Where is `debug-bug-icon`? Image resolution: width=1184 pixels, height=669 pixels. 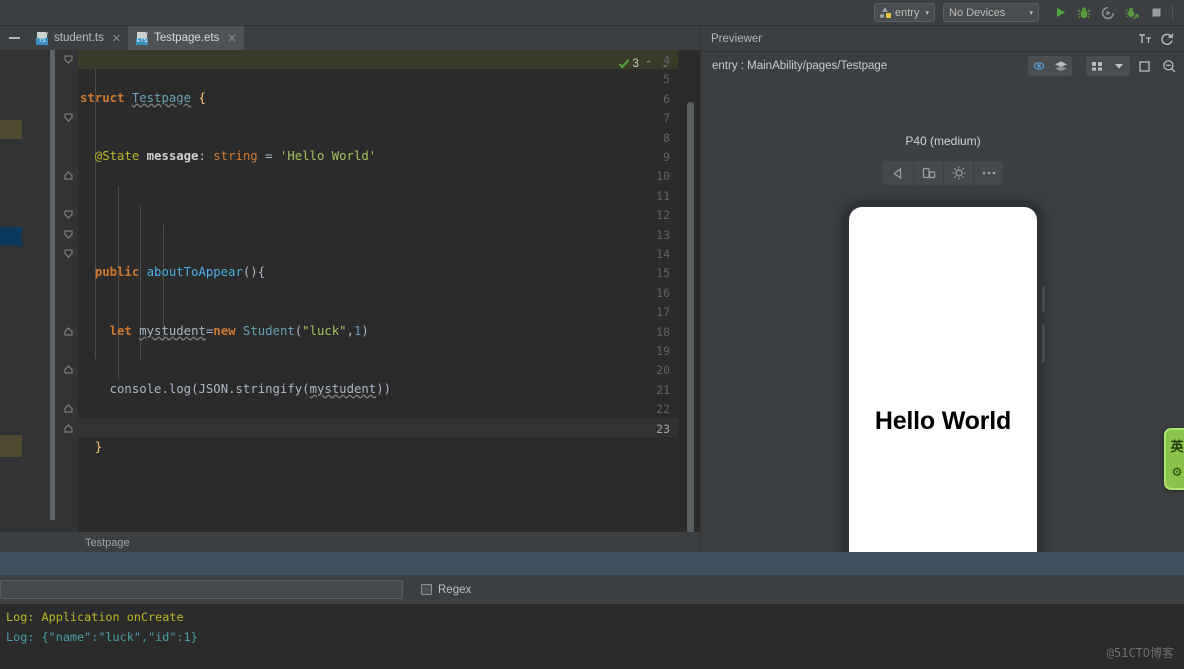 debug-bug-icon is located at coordinates (1084, 12).